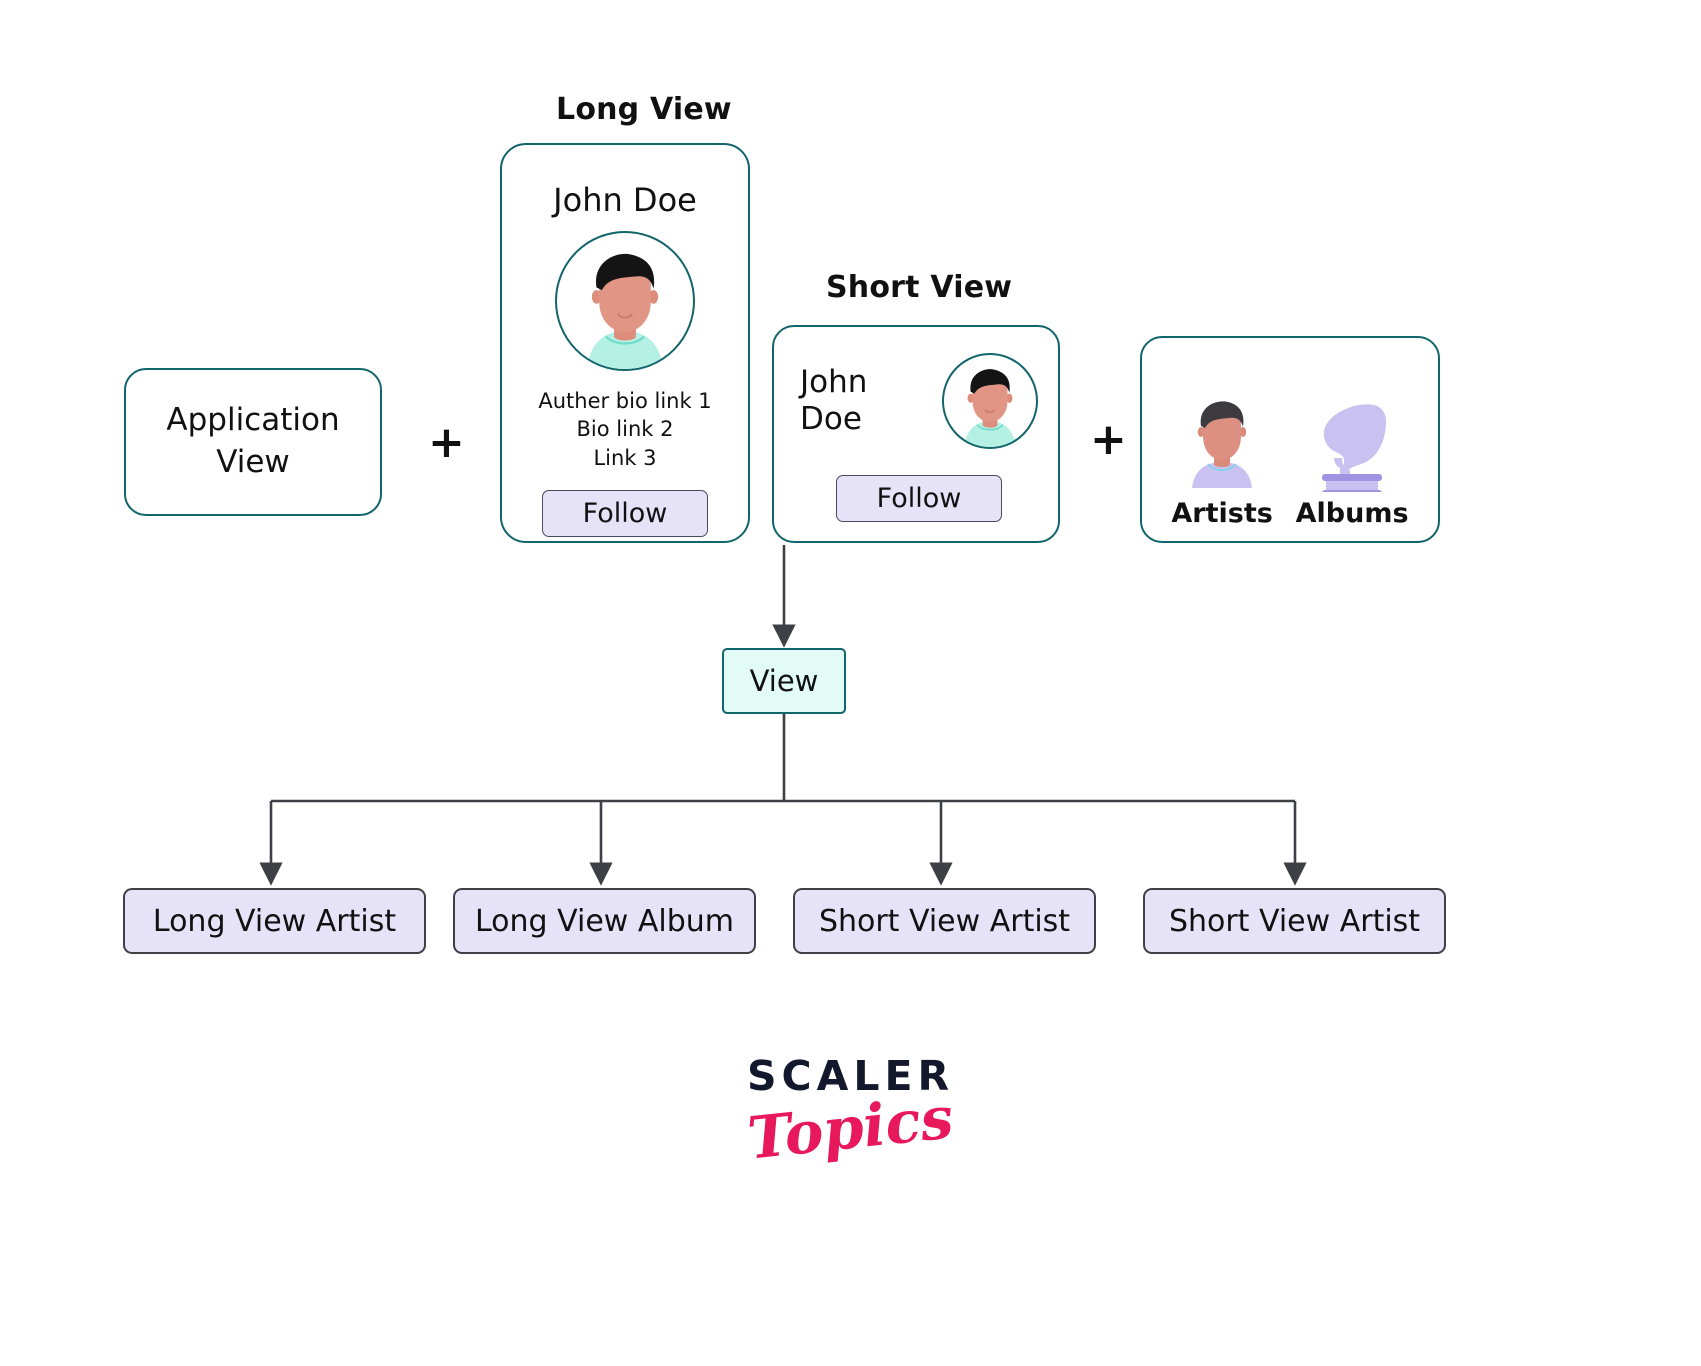  I want to click on application-view-box: Application View, so click(253, 442).